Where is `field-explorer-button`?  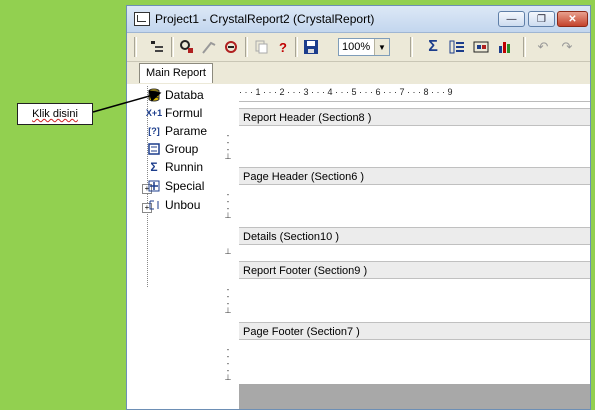
field-explorer-button is located at coordinates (187, 47).